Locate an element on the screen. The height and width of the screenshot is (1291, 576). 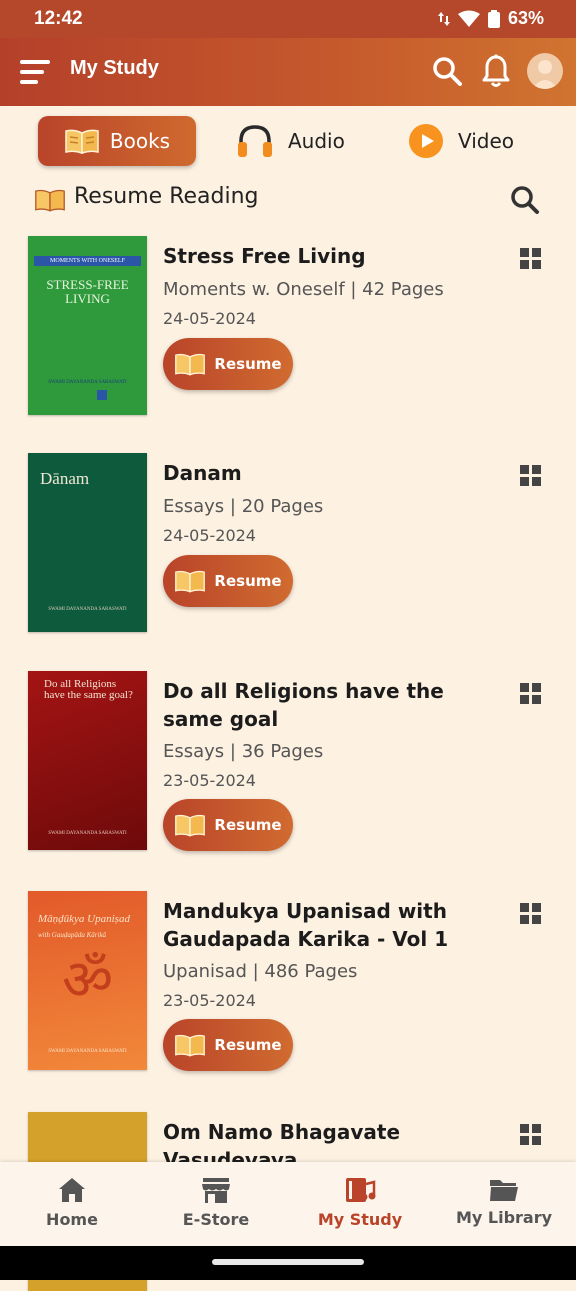
home-icon is located at coordinates (72, 1190).